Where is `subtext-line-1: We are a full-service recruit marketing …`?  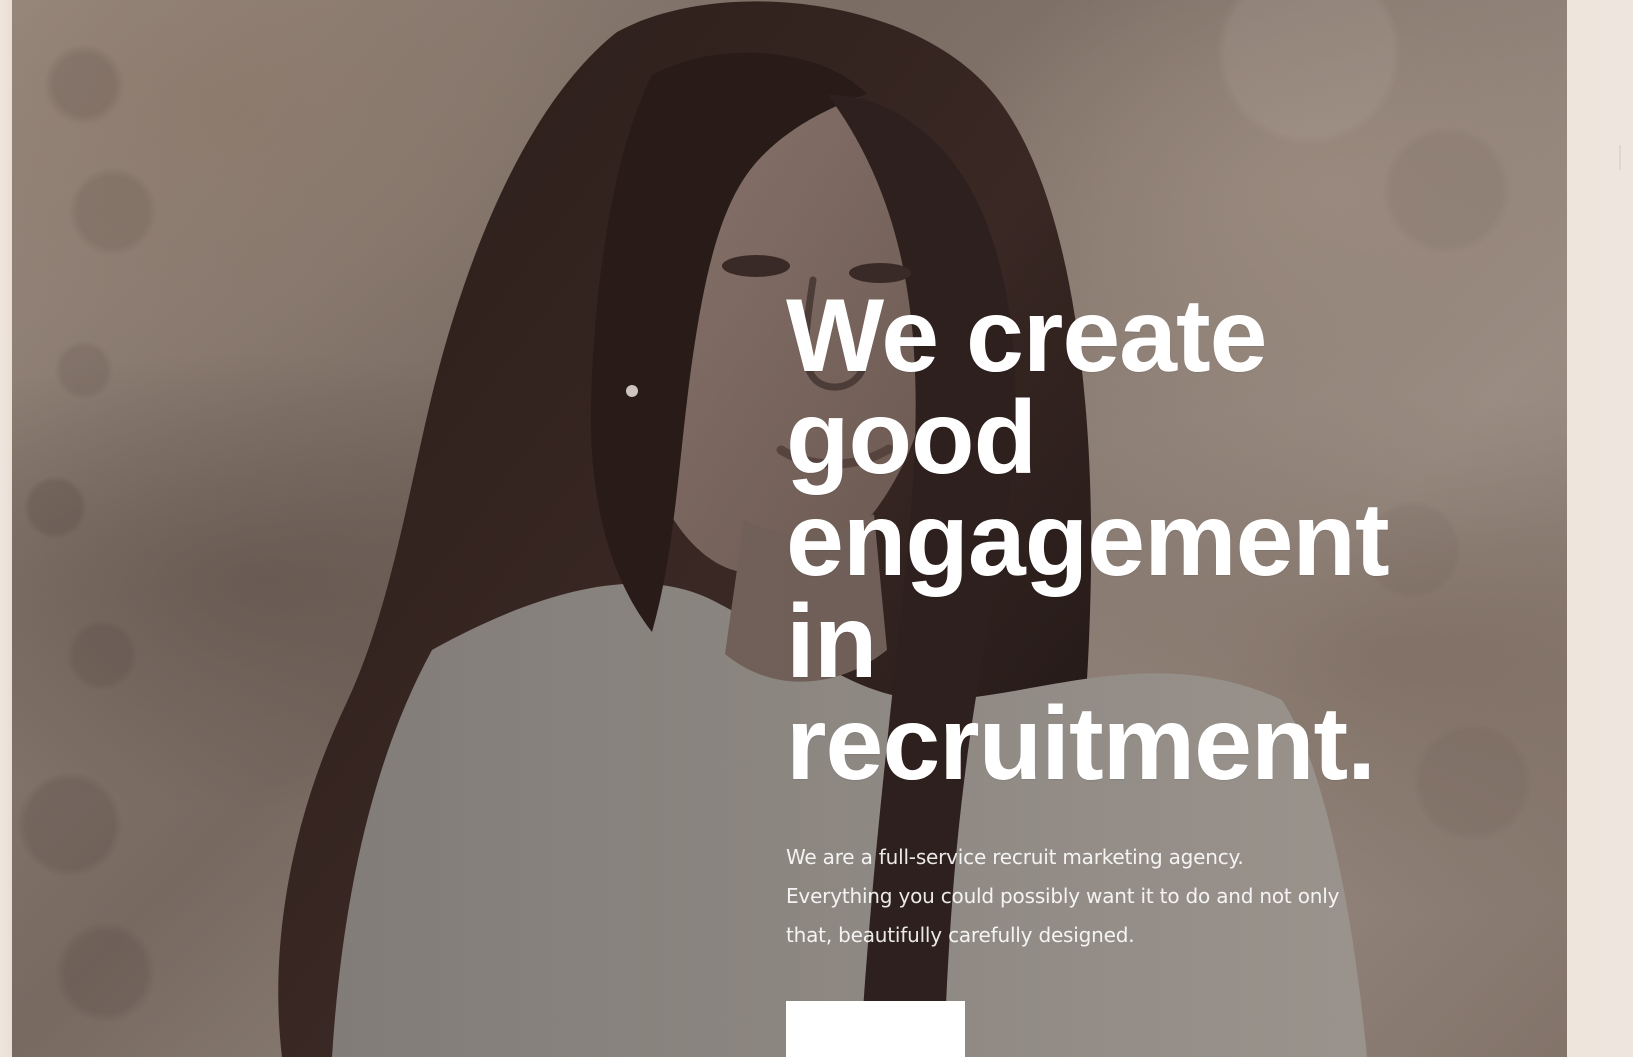 subtext-line-1: We are a full-service recruit marketing … is located at coordinates (1015, 856).